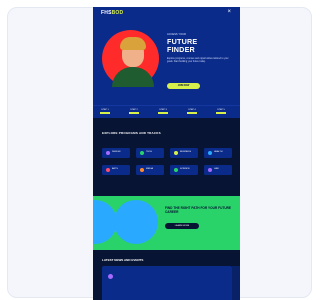  Describe the element at coordinates (184, 153) in the screenshot. I see `program-tile: BUSINESS` at that location.